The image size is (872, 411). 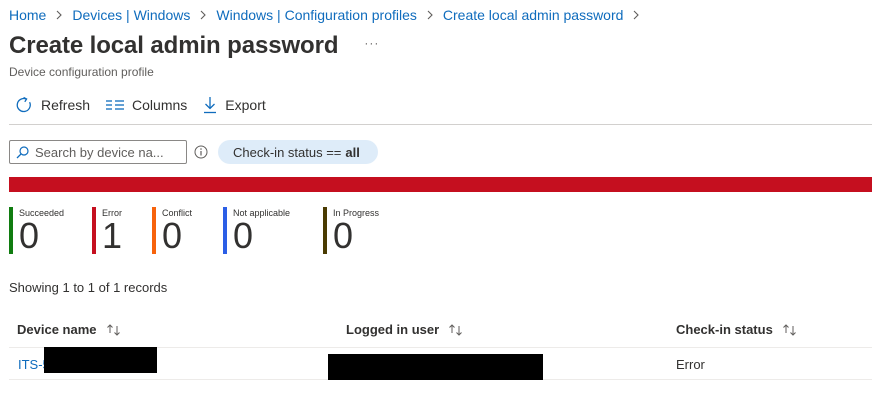 I want to click on export-button: Export, so click(x=234, y=105).